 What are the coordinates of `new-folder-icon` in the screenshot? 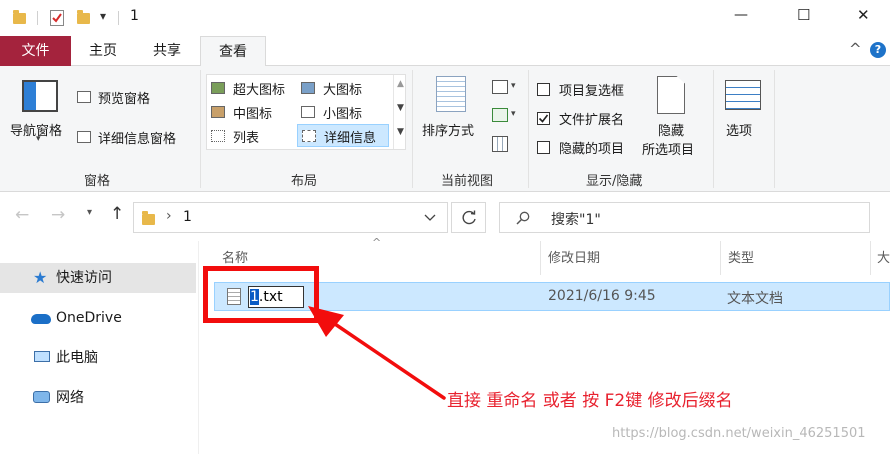 It's located at (83, 17).